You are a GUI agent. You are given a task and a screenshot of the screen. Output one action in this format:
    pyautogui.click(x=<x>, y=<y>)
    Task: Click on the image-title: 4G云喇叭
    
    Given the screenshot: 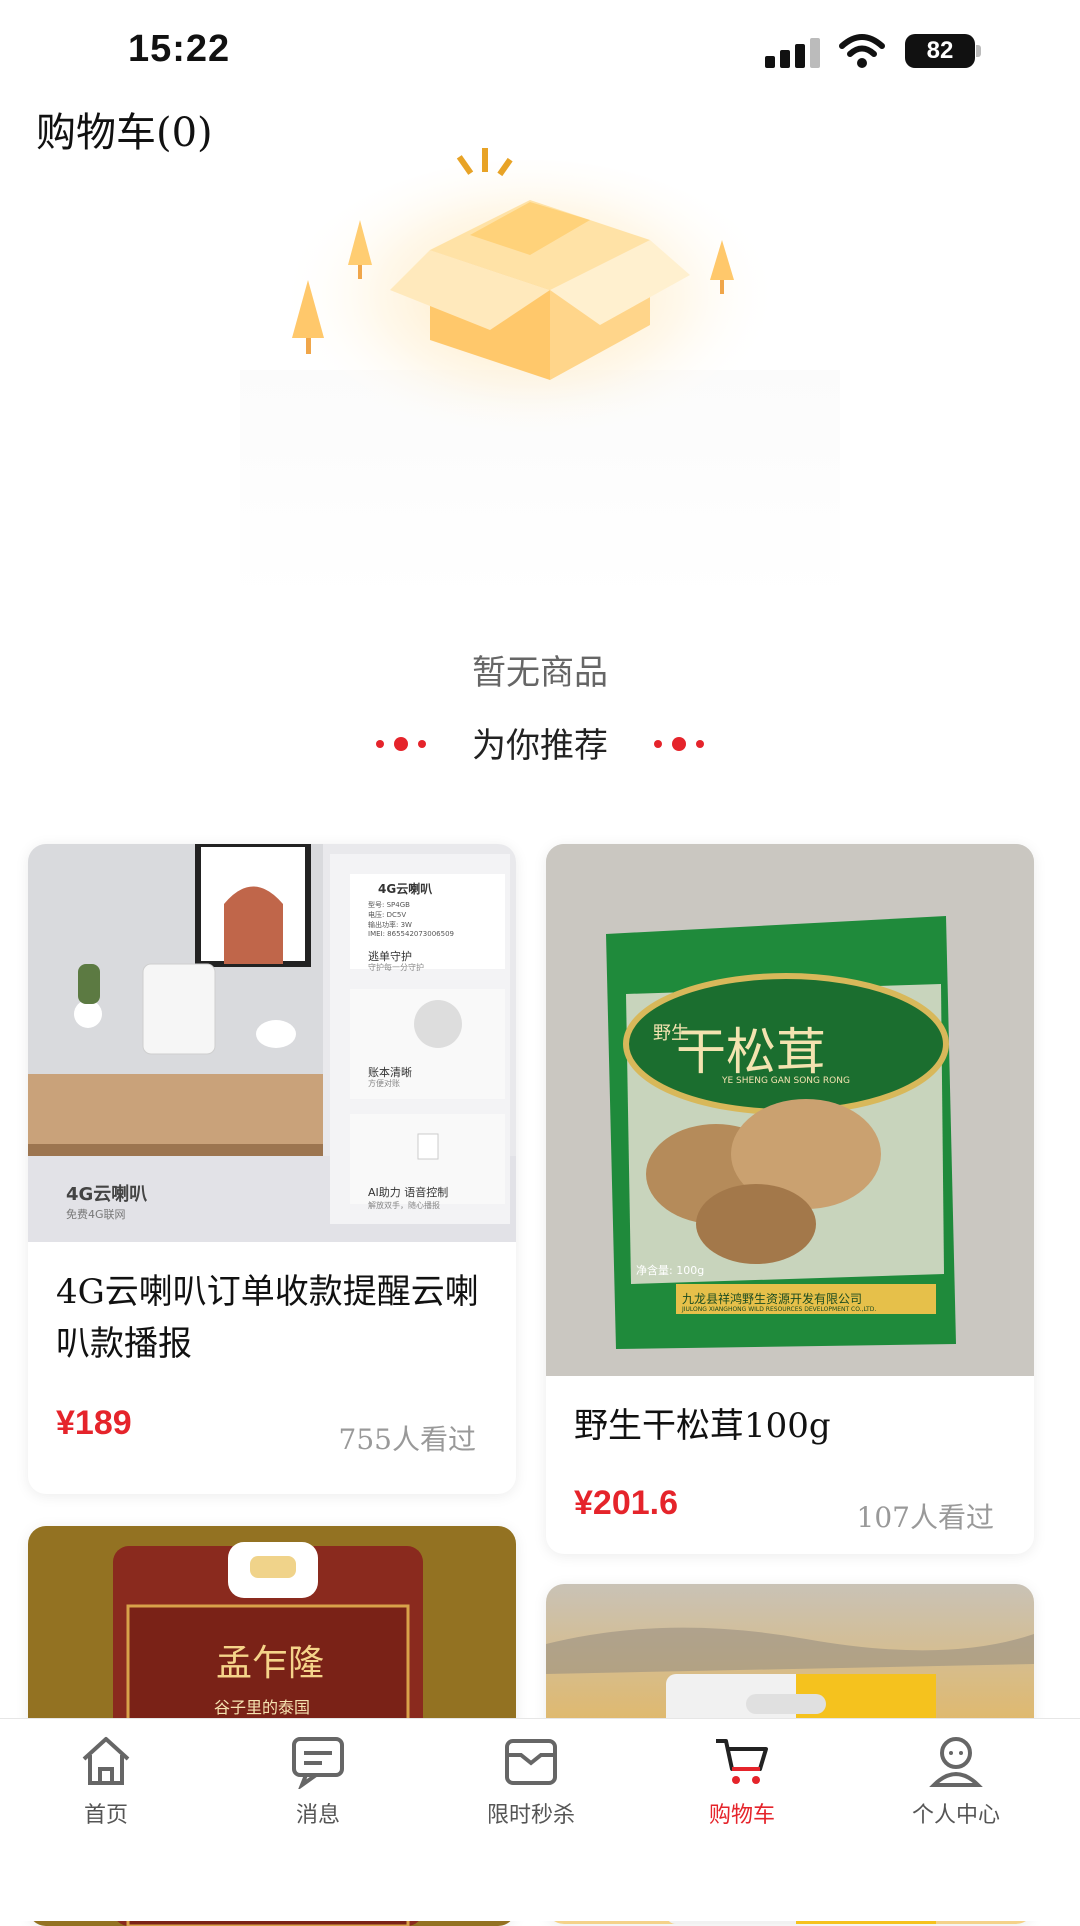 What is the action you would take?
    pyautogui.click(x=107, y=1194)
    